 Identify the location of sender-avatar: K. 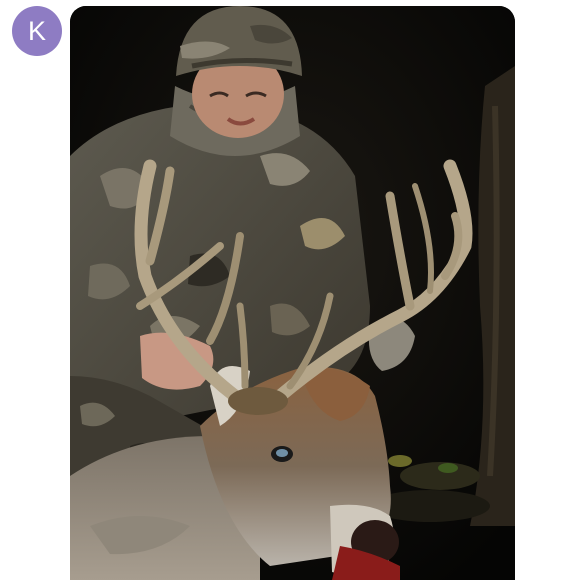
(37, 31).